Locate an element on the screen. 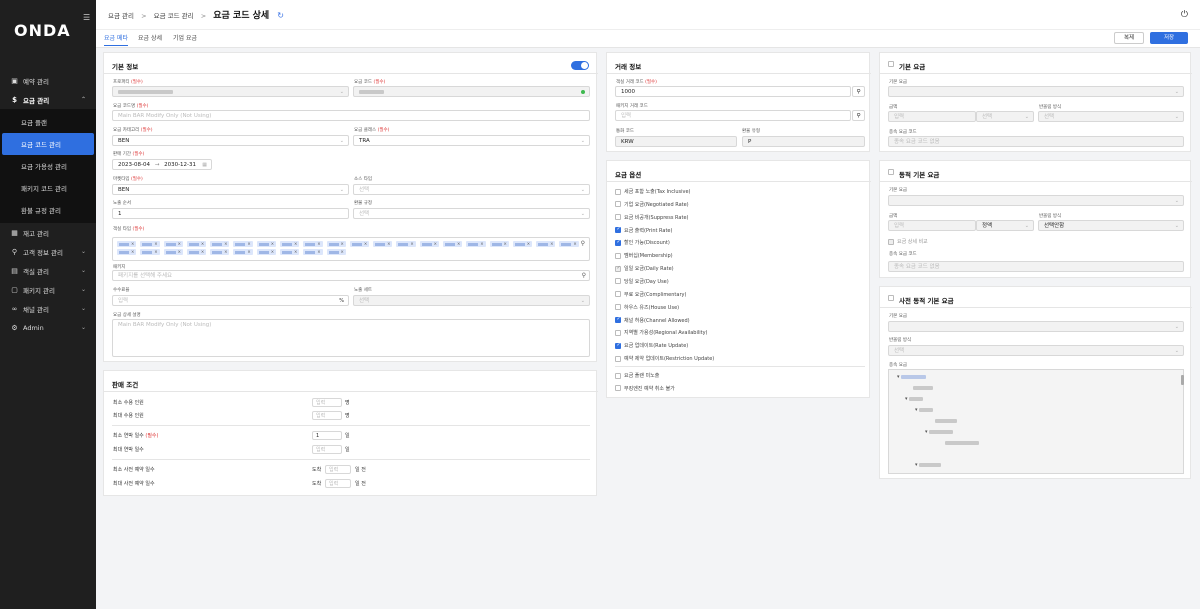  rate-code-name-input: Main BAR Modify Only (Not Using) is located at coordinates (351, 115).